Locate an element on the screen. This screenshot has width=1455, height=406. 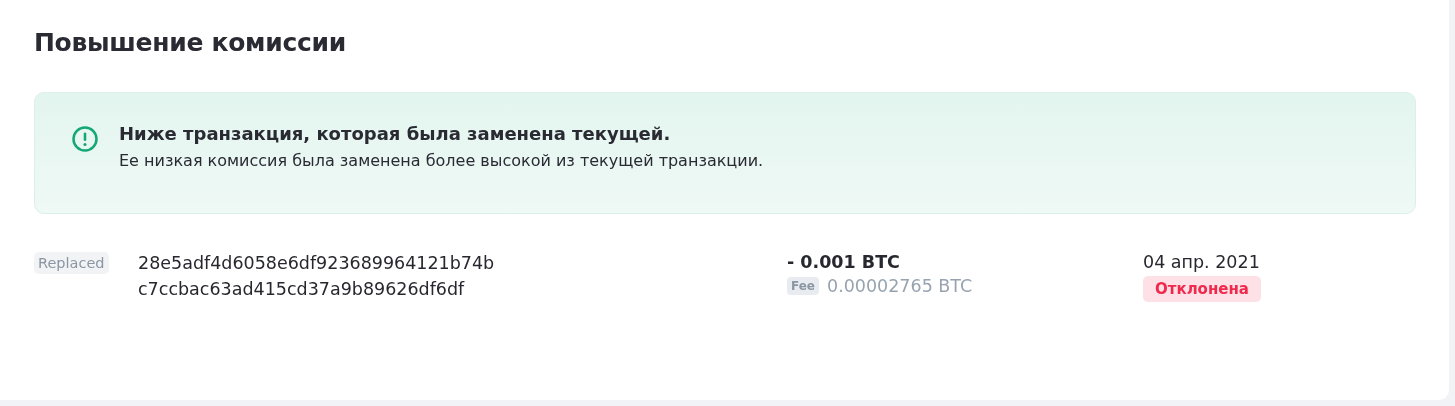
exclamation-circle-icon is located at coordinates (85, 139).